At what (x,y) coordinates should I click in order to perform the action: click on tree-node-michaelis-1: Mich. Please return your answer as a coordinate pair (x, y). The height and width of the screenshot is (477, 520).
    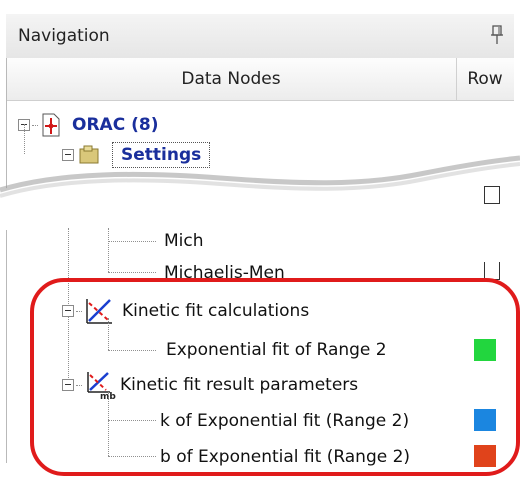
    Looking at the image, I should click on (184, 241).